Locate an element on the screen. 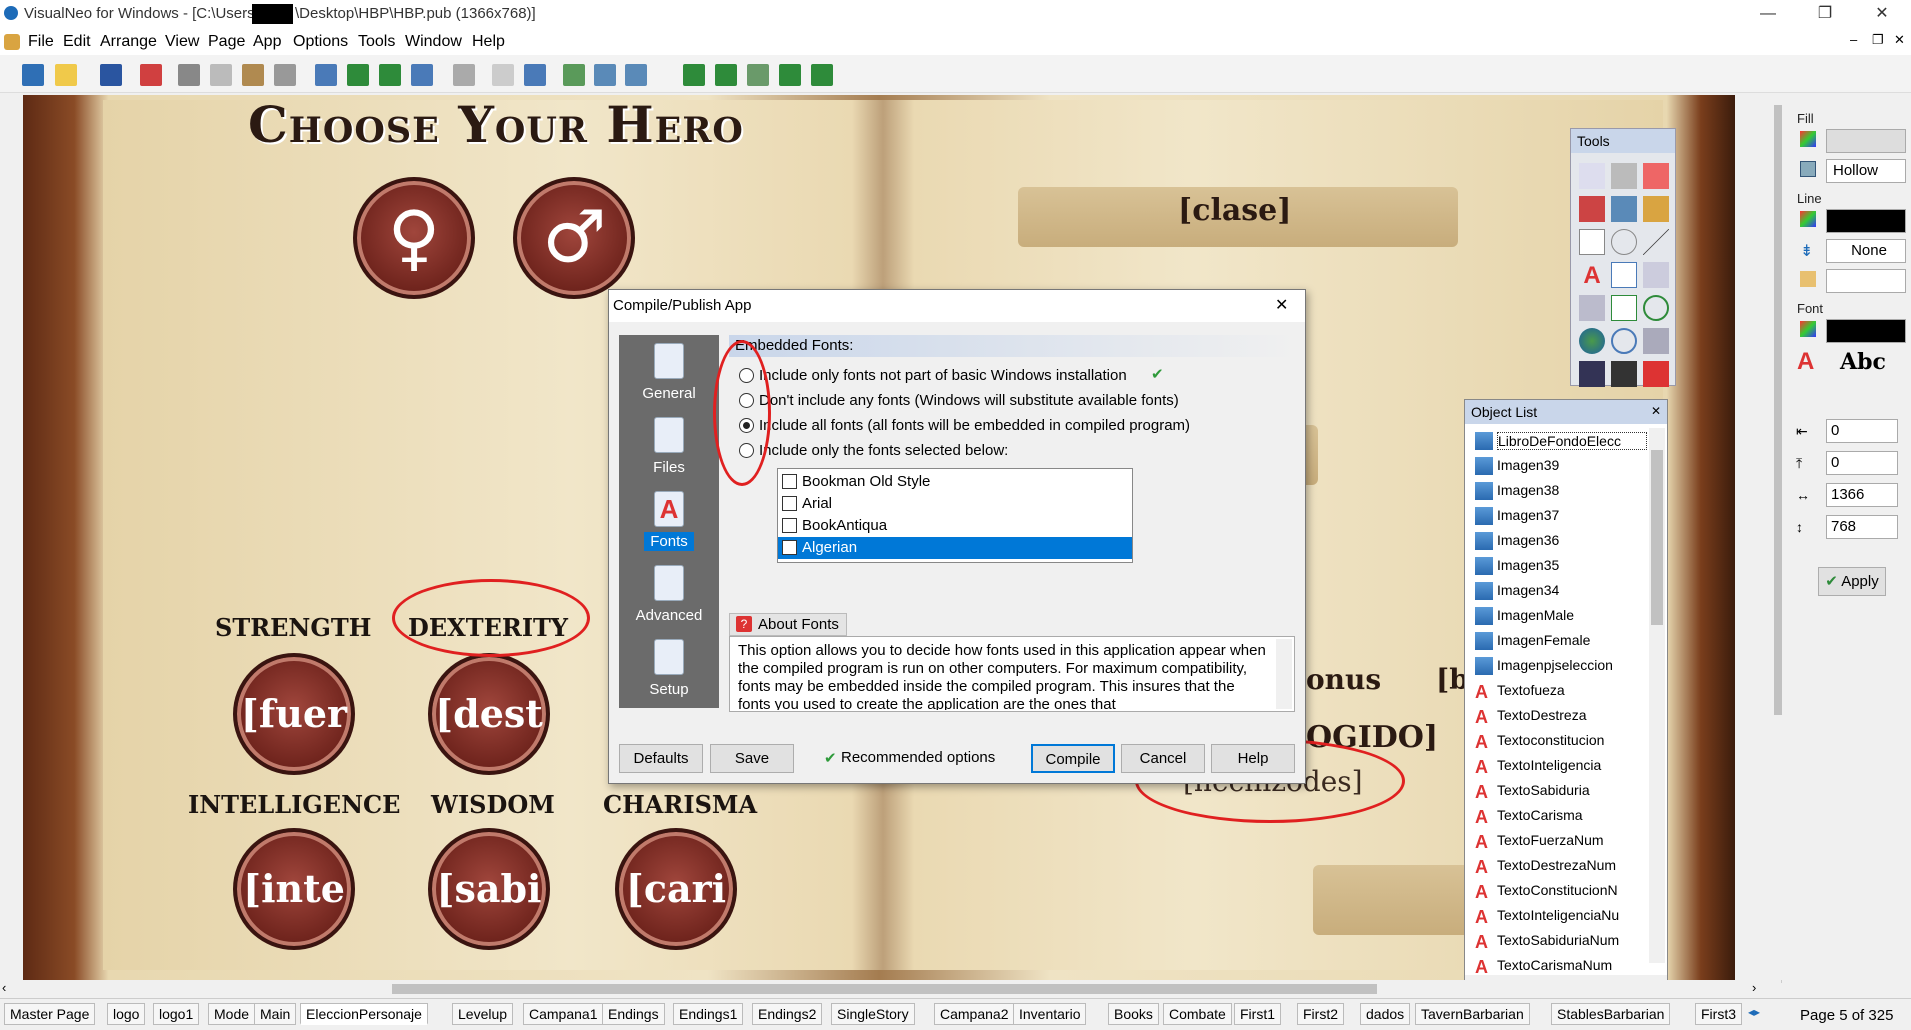 The image size is (1911, 1030). font-item-algerian: Algerian is located at coordinates (955, 548).